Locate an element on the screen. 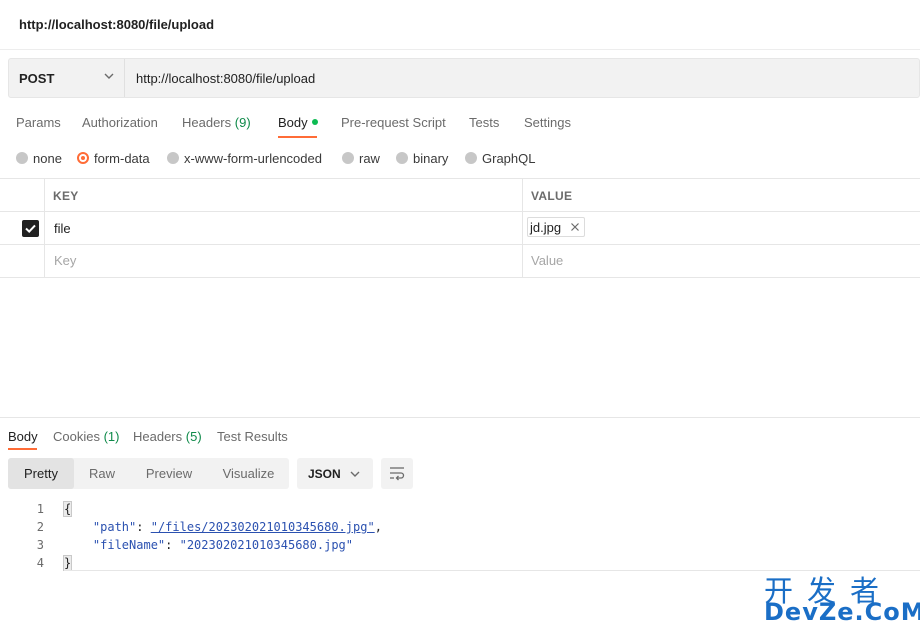 The width and height of the screenshot is (920, 635). tab-pre-request-script: Pre-request Script is located at coordinates (393, 122).